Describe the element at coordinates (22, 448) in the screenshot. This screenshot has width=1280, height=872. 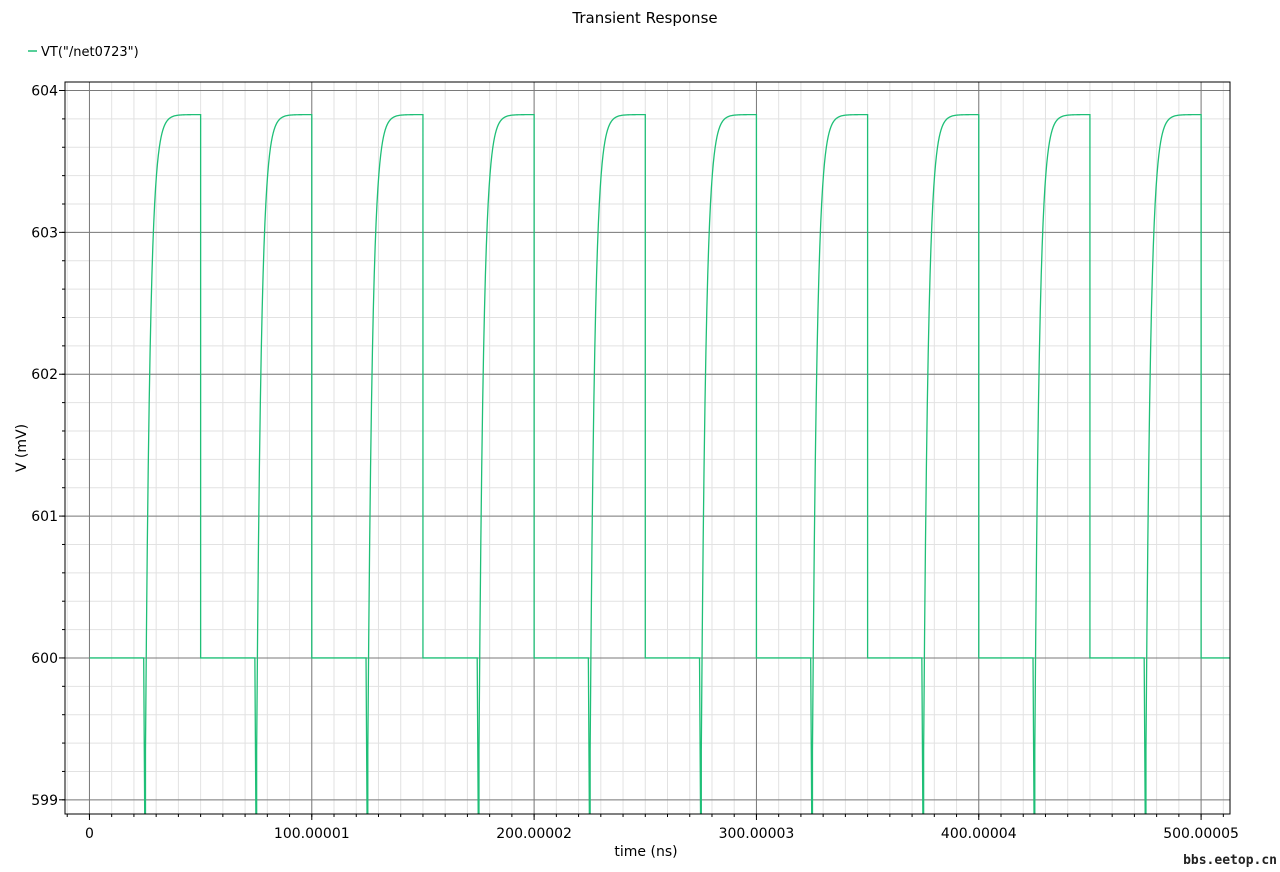
I see `y-axis-label: V (mV)` at that location.